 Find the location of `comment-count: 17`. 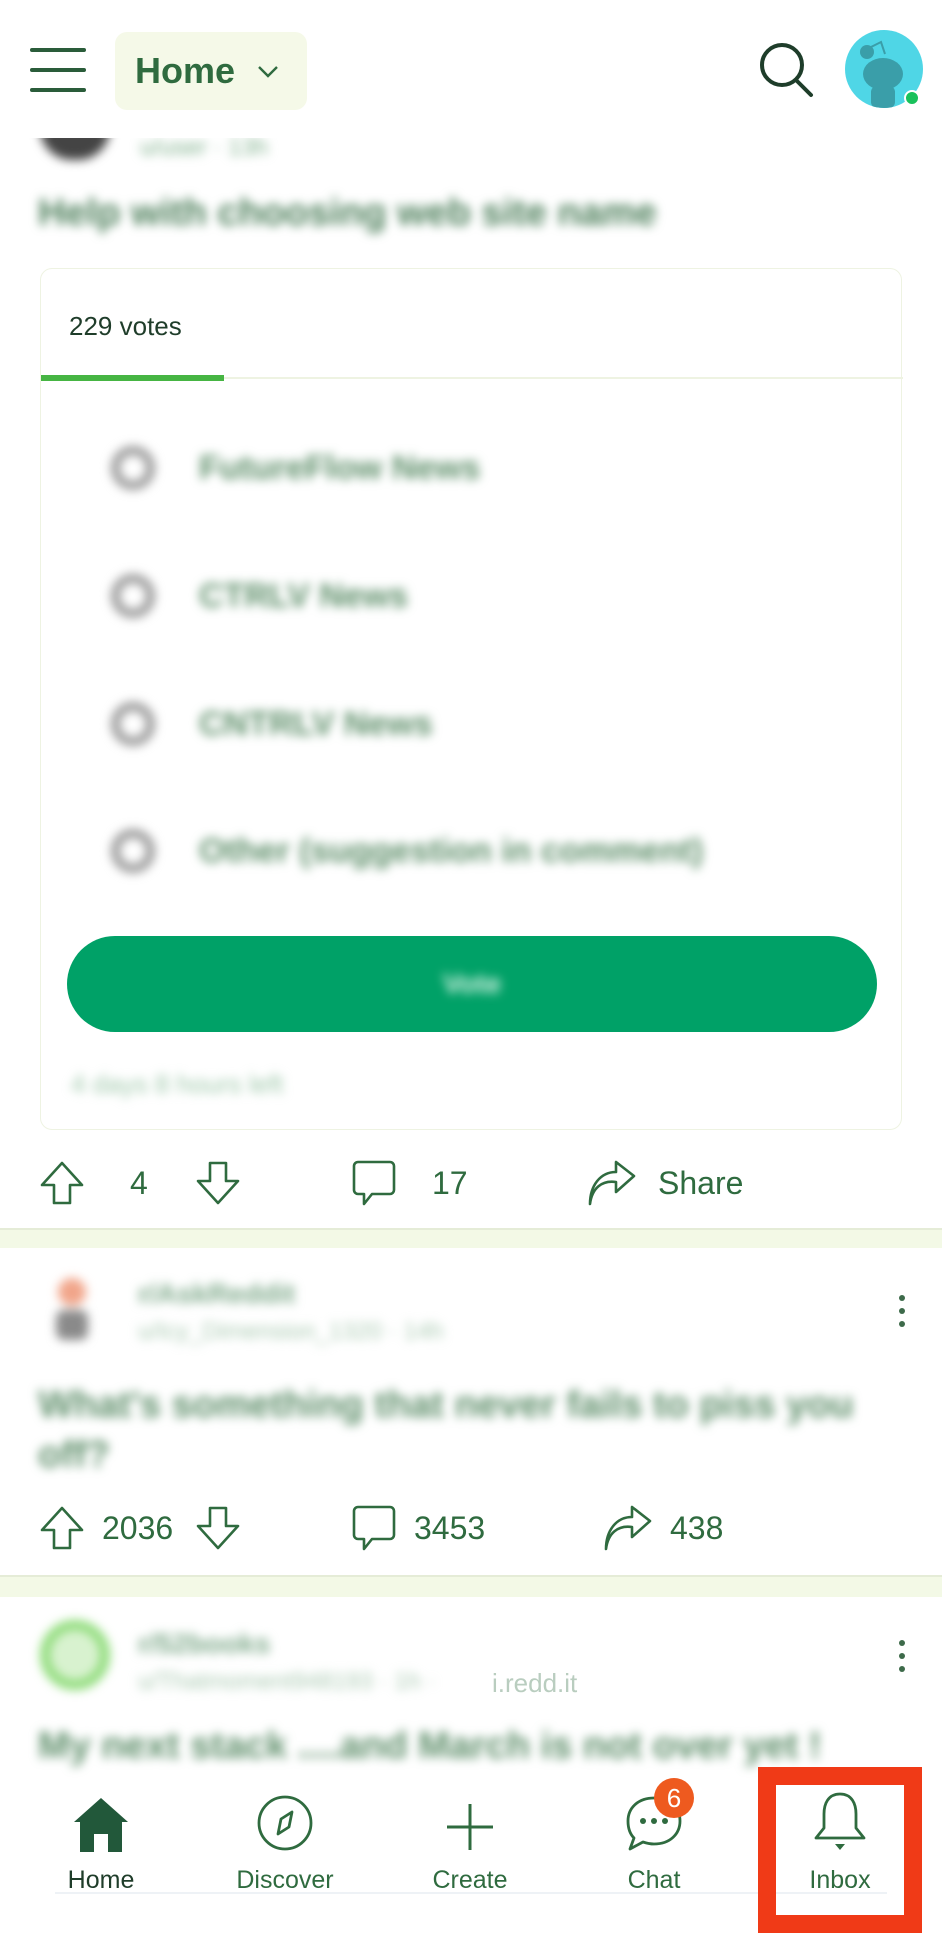

comment-count: 17 is located at coordinates (450, 1182).